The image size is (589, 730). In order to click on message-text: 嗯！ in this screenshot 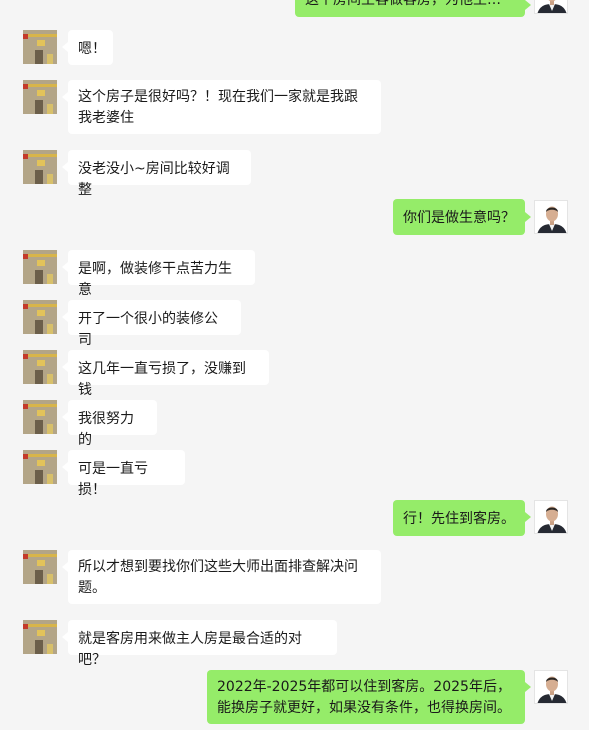, I will do `click(92, 49)`.